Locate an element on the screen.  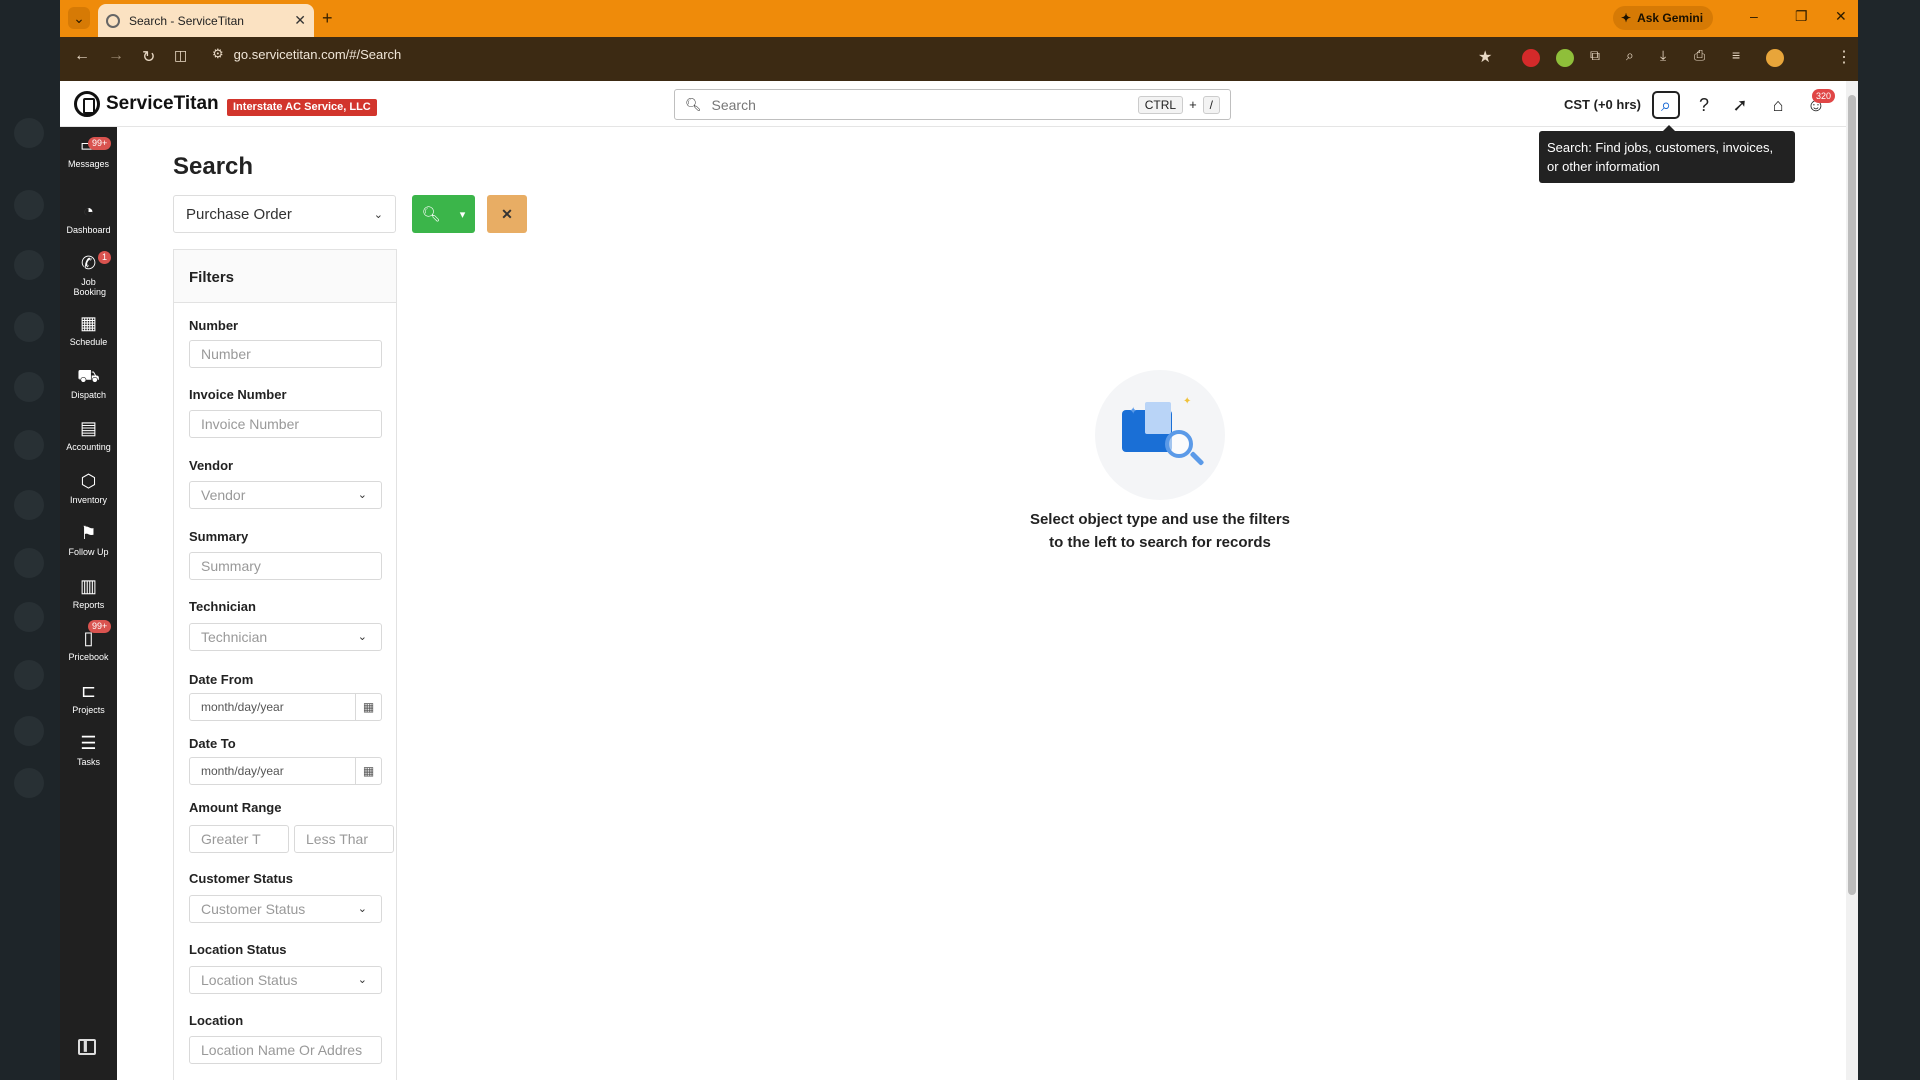
sidebar-item-dispatch: ⛟ Dispatch is located at coordinates (88, 385).